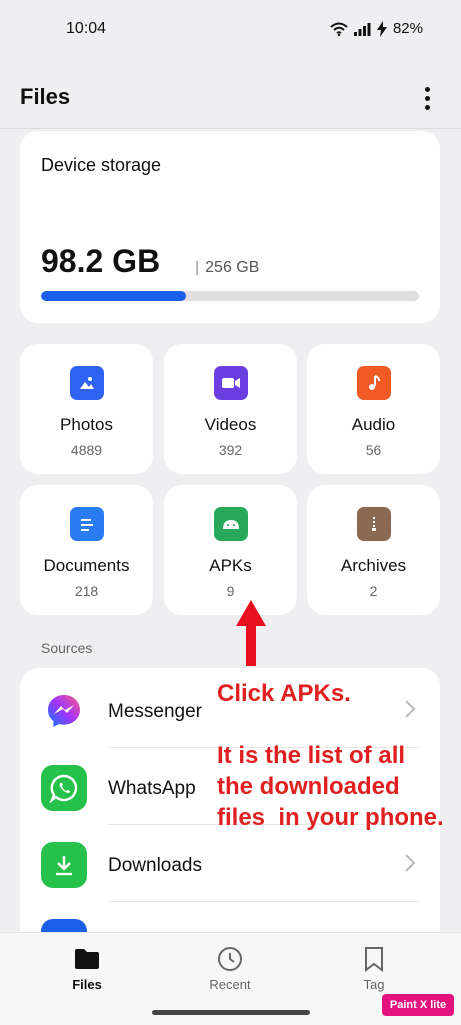 This screenshot has width=461, height=1025. Describe the element at coordinates (230, 424) in the screenshot. I see `category-label: Videos` at that location.